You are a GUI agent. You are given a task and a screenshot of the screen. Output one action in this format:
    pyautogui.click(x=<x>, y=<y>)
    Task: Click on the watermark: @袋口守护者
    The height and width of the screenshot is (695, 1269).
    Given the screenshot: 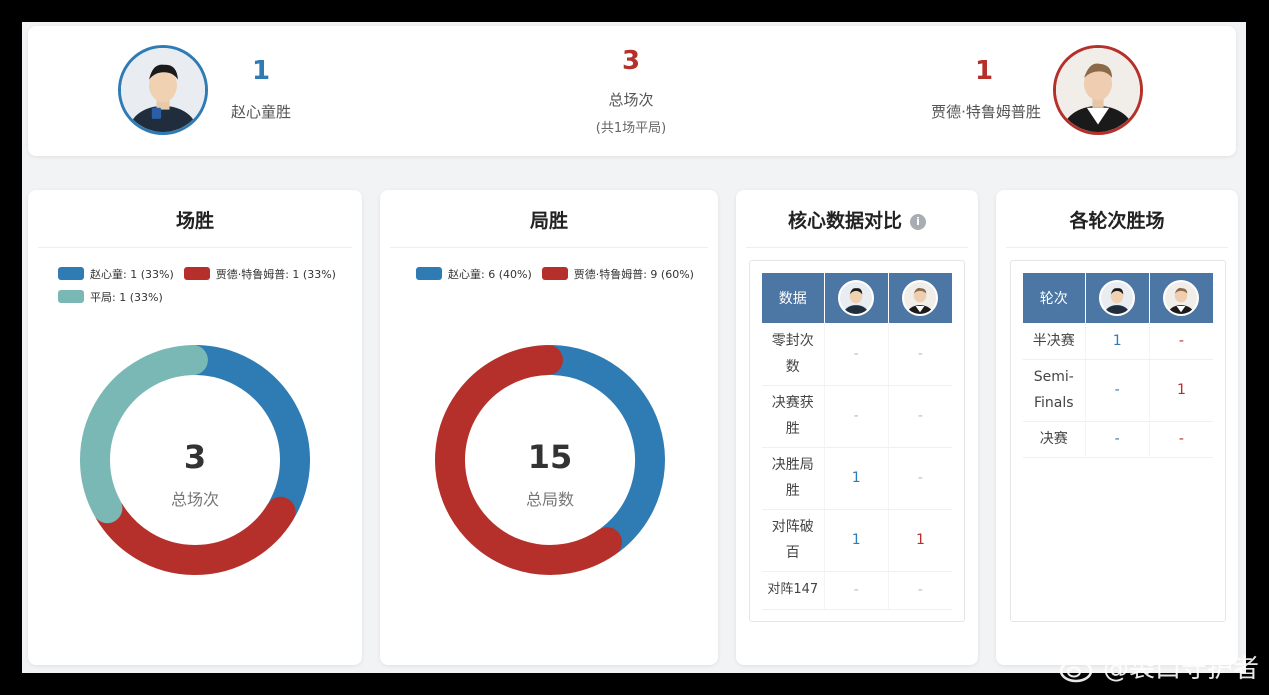 What is the action you would take?
    pyautogui.click(x=1159, y=666)
    